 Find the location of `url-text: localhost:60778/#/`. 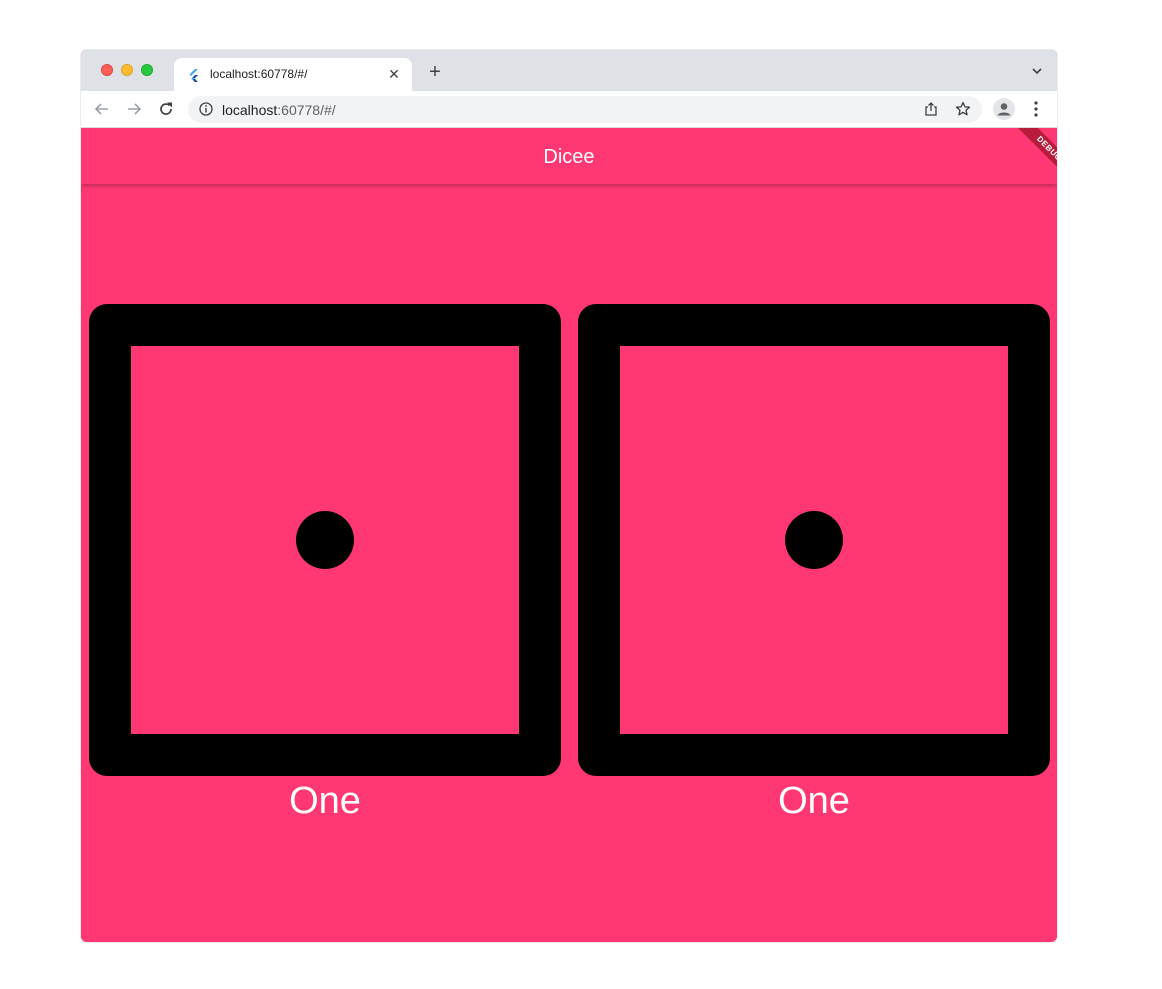

url-text: localhost:60778/#/ is located at coordinates (279, 110).